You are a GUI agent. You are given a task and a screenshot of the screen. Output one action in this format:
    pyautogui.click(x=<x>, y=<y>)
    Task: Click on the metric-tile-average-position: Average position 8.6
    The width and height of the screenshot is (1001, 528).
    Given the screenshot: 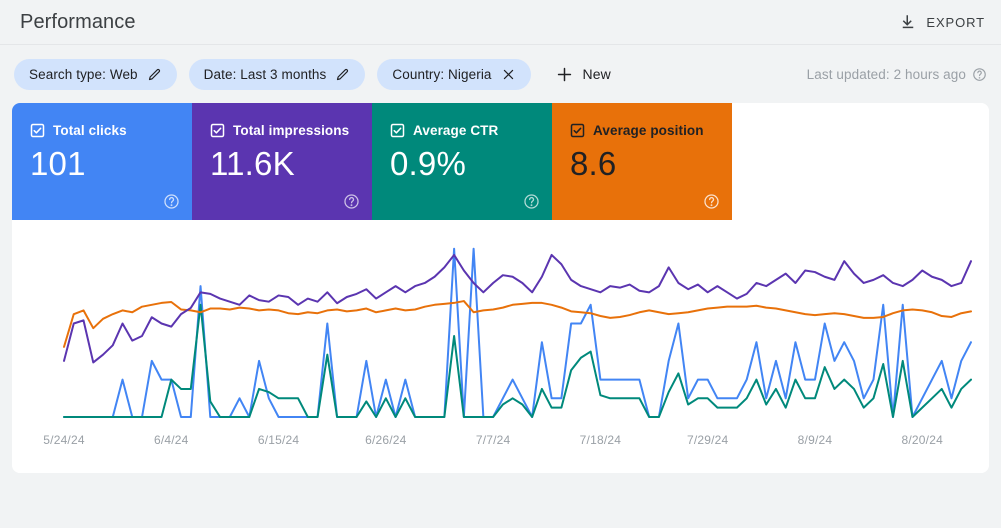 What is the action you would take?
    pyautogui.click(x=642, y=161)
    